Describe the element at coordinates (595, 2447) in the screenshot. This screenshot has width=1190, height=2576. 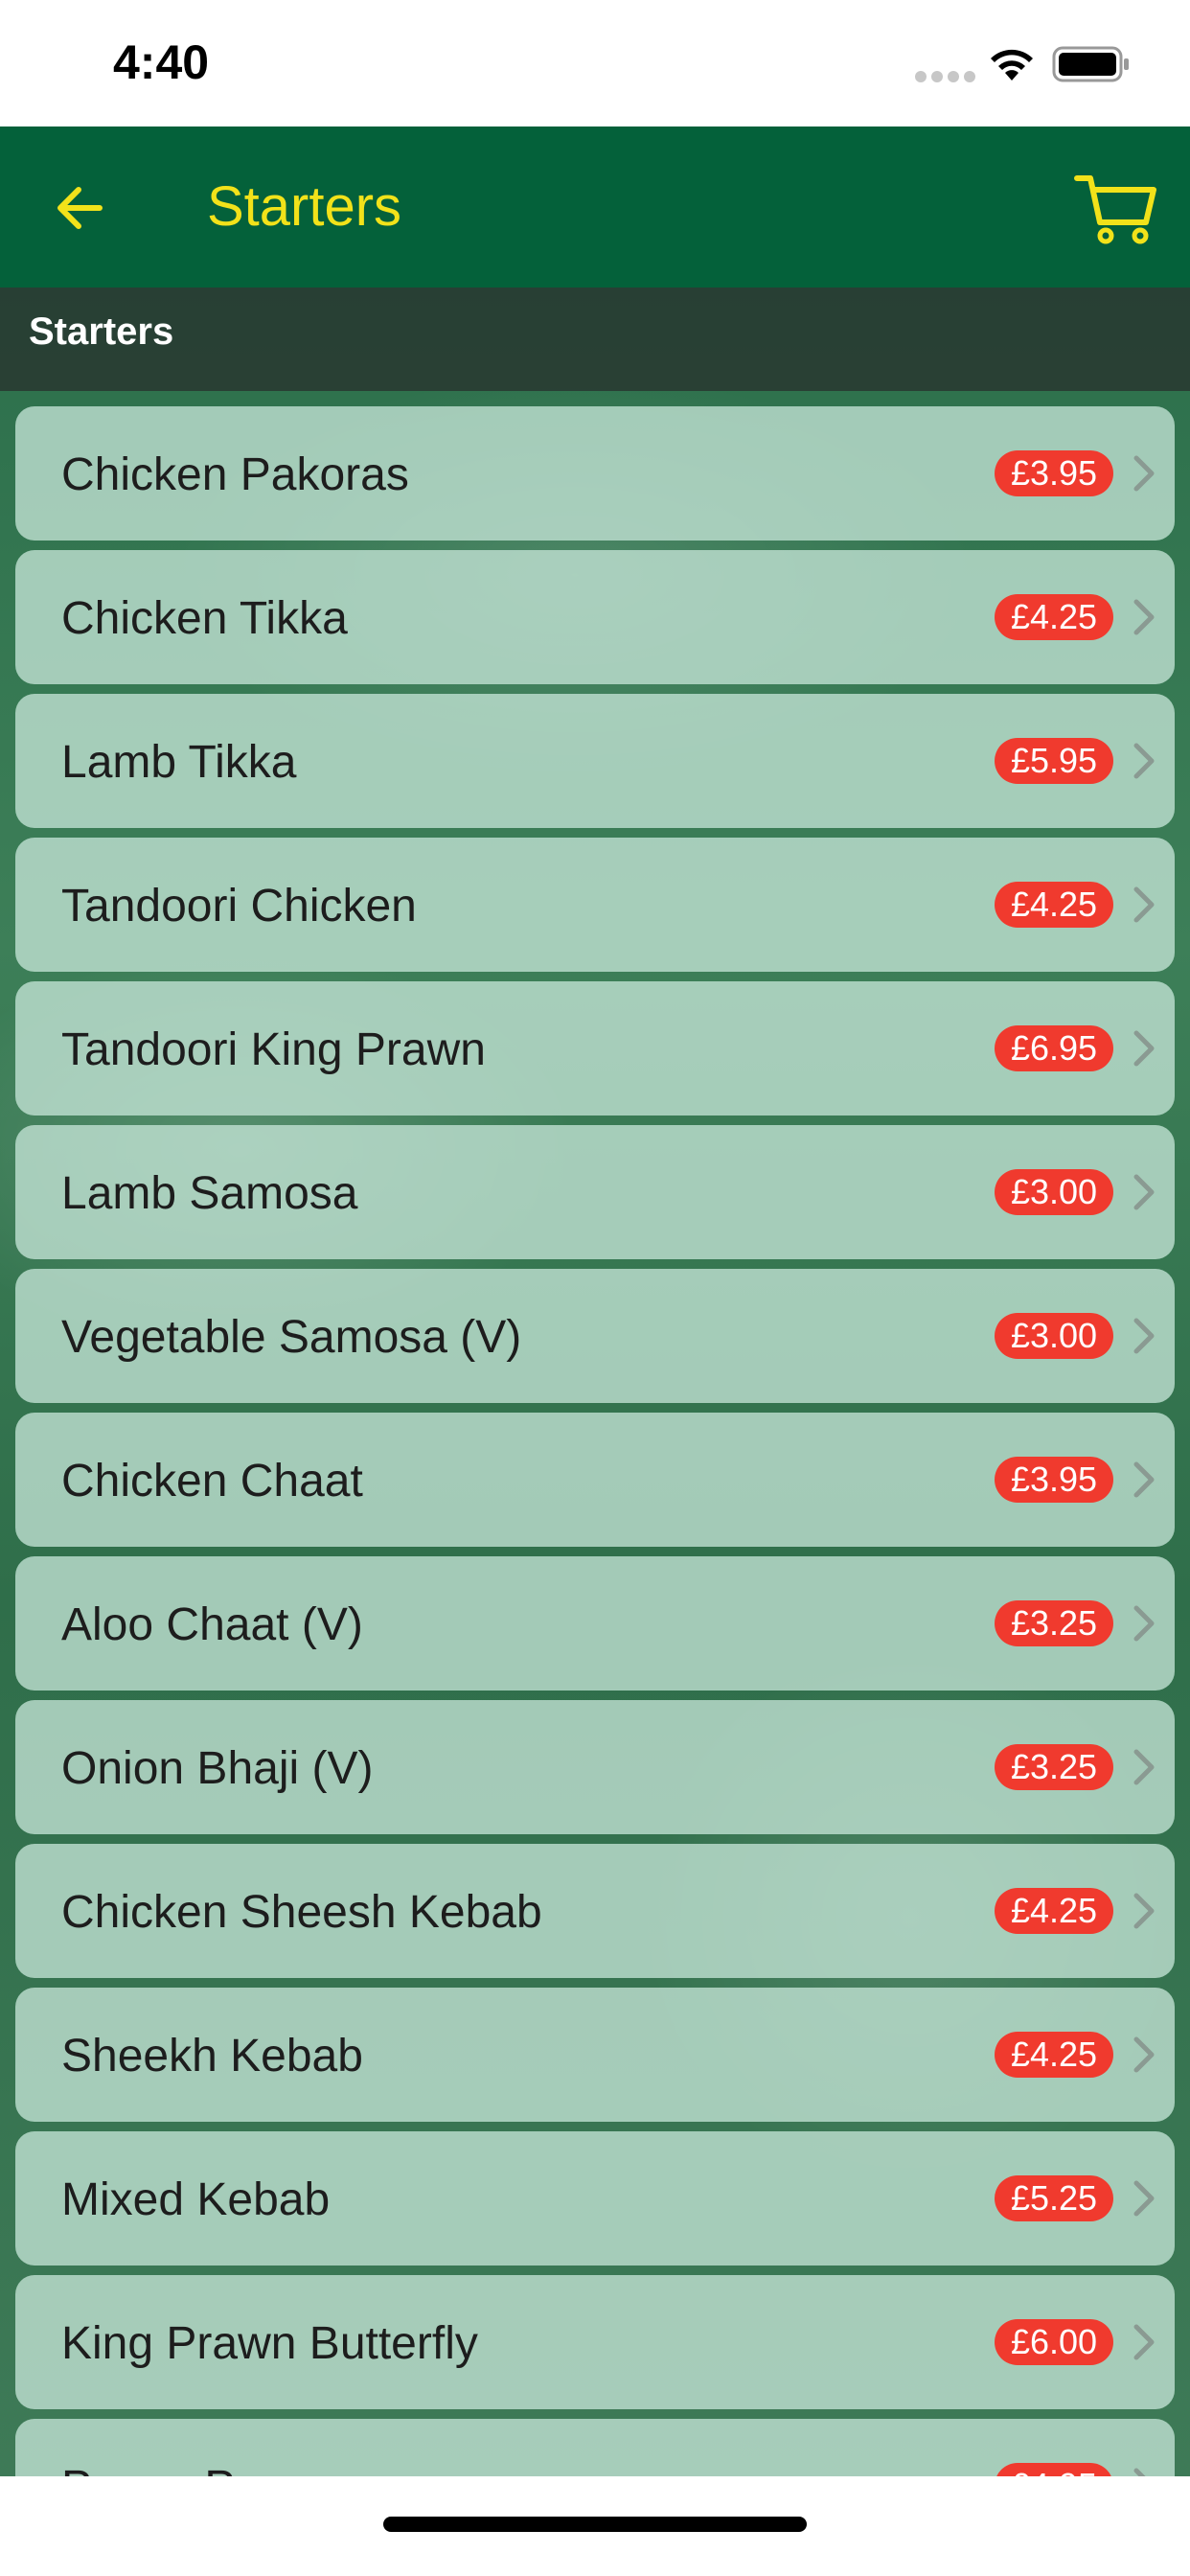
I see `menu-item: Prawn Puree £4.95` at that location.